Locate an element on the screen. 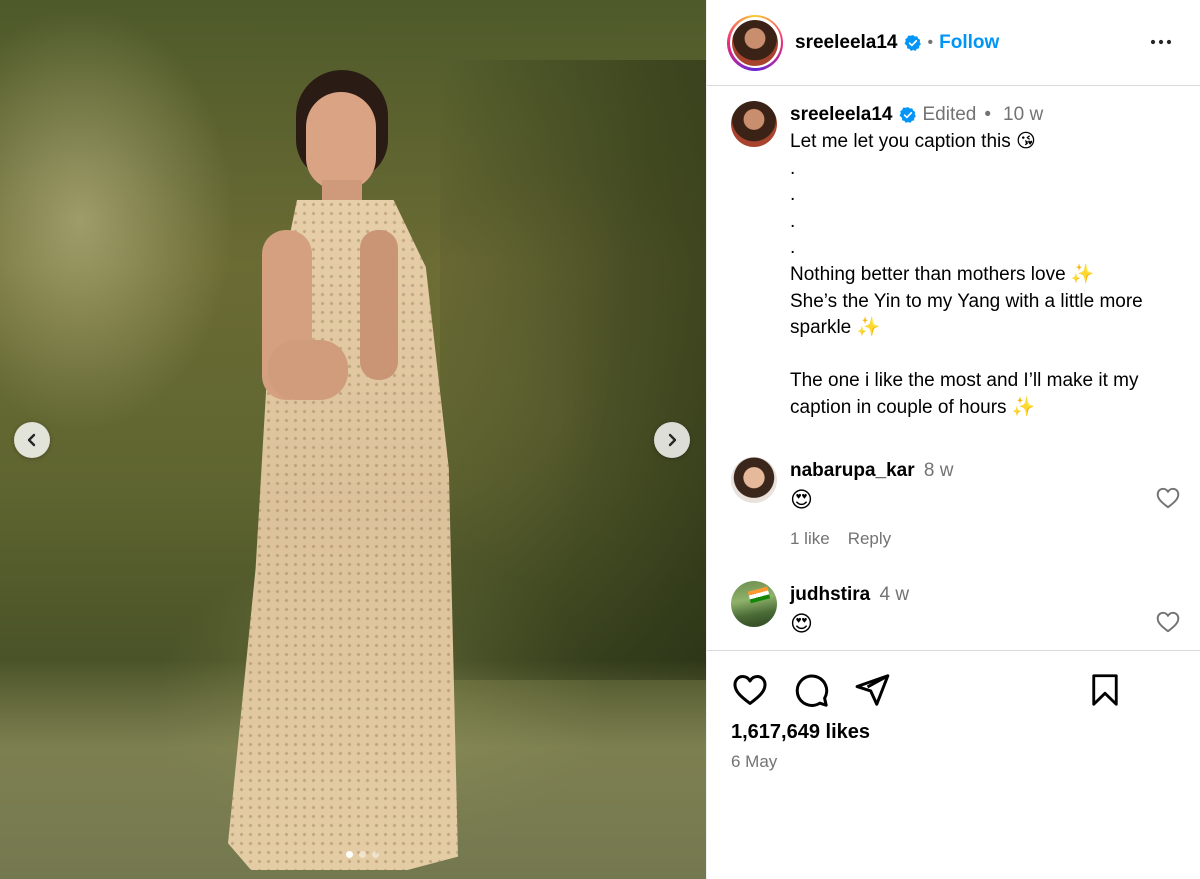  comment-bubble-icon is located at coordinates (811, 690).